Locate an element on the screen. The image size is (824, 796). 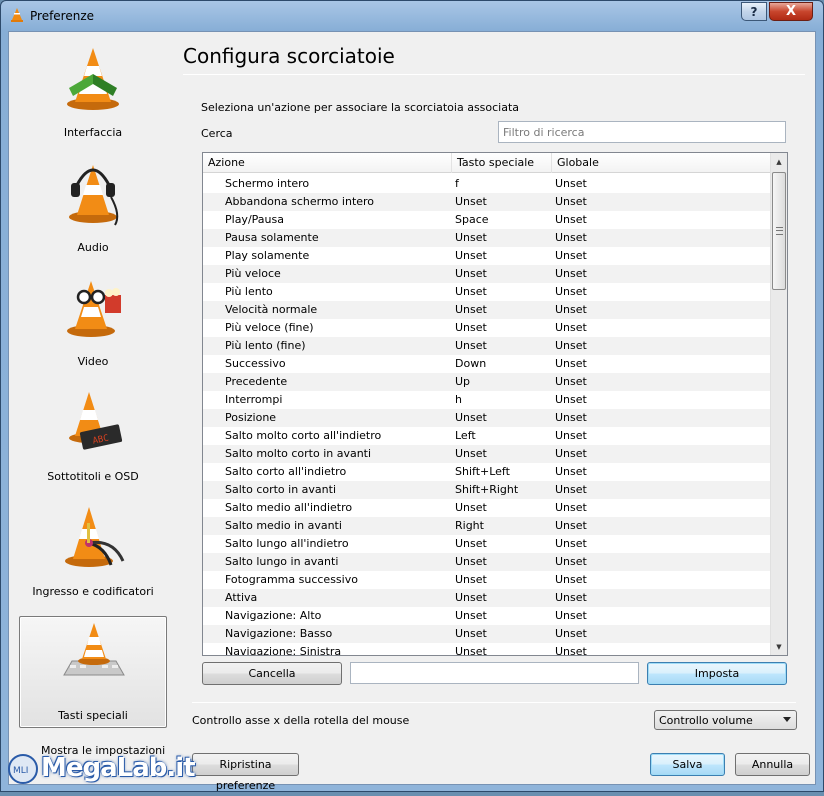
mouse-wheel-selected: Controllo volume is located at coordinates (706, 720).